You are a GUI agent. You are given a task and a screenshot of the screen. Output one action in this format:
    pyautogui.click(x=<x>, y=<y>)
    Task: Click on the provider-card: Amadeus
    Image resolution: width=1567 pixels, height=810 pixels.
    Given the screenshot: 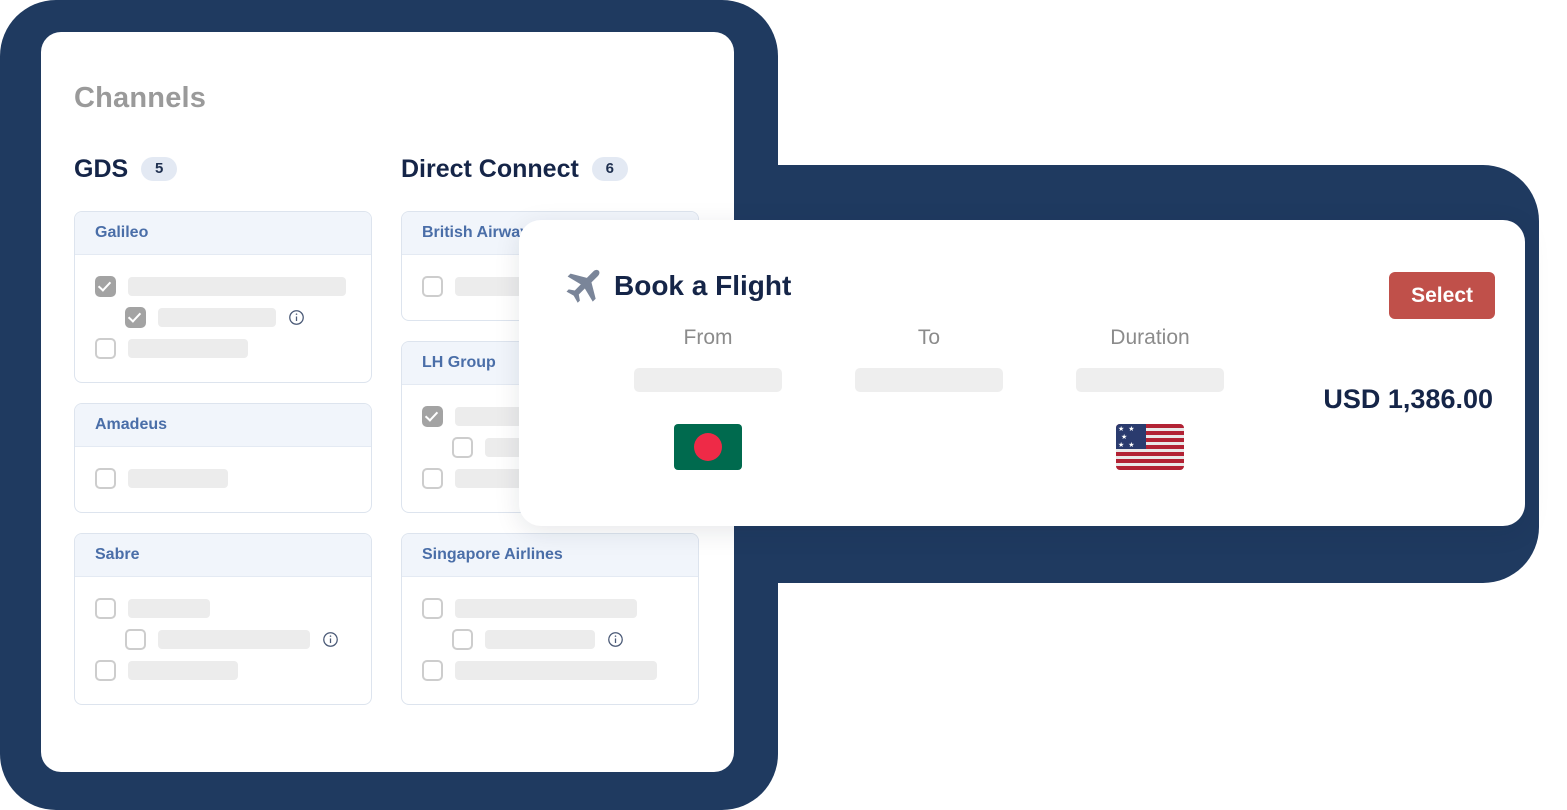 What is the action you would take?
    pyautogui.click(x=223, y=458)
    